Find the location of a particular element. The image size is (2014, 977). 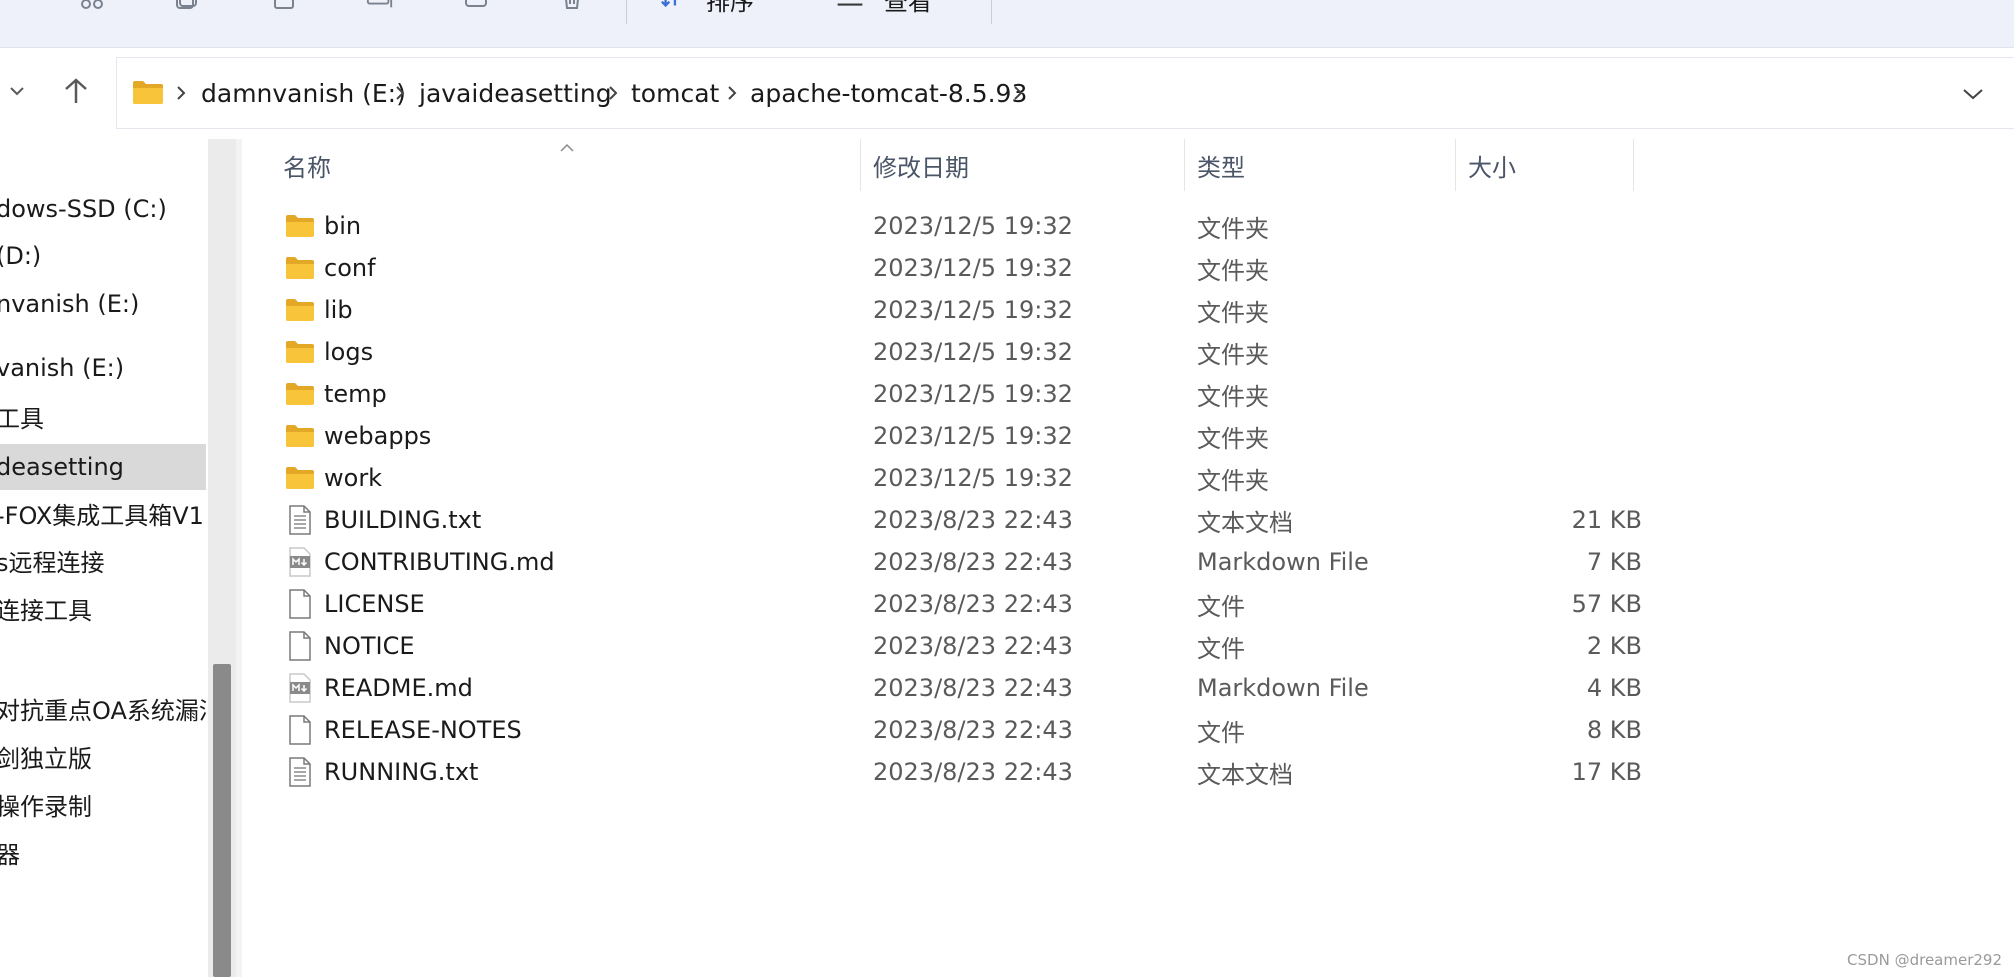

file-row: conf 2023/12/5 19:32 文件夹 is located at coordinates (942, 268).